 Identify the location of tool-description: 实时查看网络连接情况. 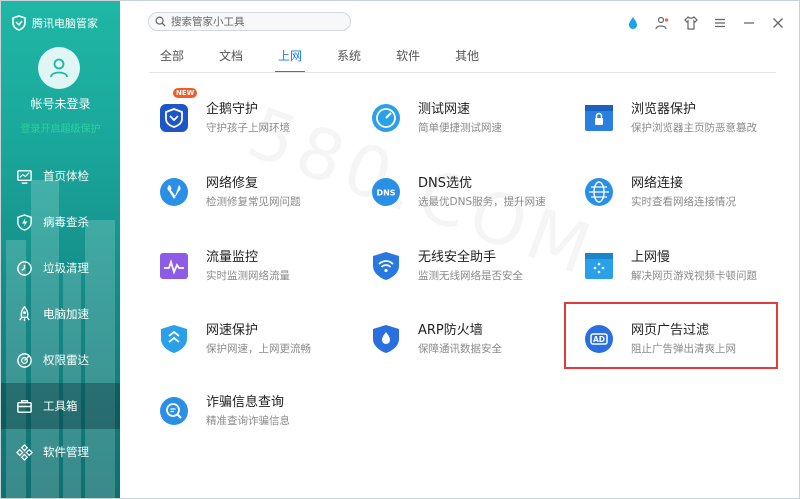
(683, 202).